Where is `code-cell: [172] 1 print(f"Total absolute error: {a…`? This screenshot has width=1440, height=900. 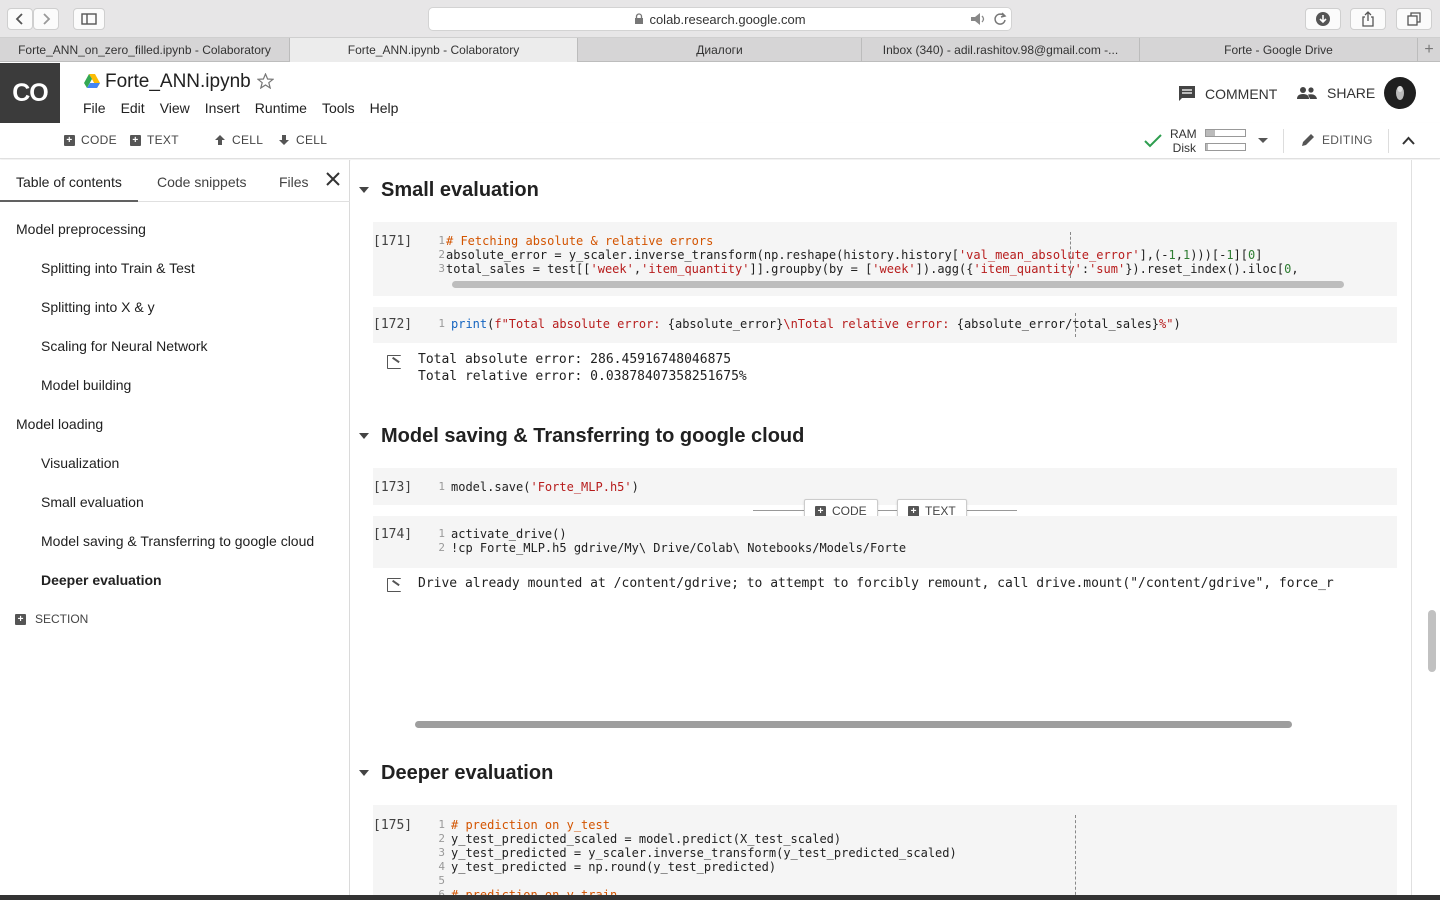 code-cell: [172] 1 print(f"Total absolute error: {a… is located at coordinates (885, 325).